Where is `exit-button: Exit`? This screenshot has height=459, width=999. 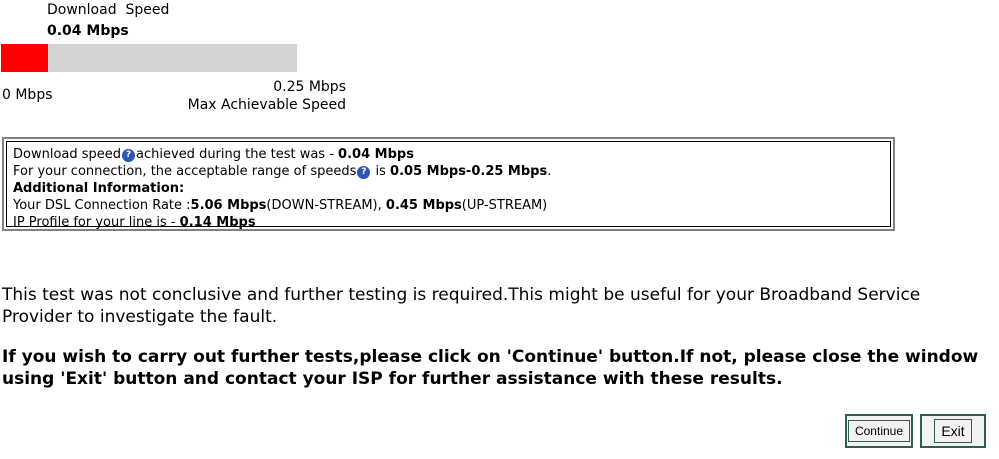
exit-button: Exit is located at coordinates (953, 431).